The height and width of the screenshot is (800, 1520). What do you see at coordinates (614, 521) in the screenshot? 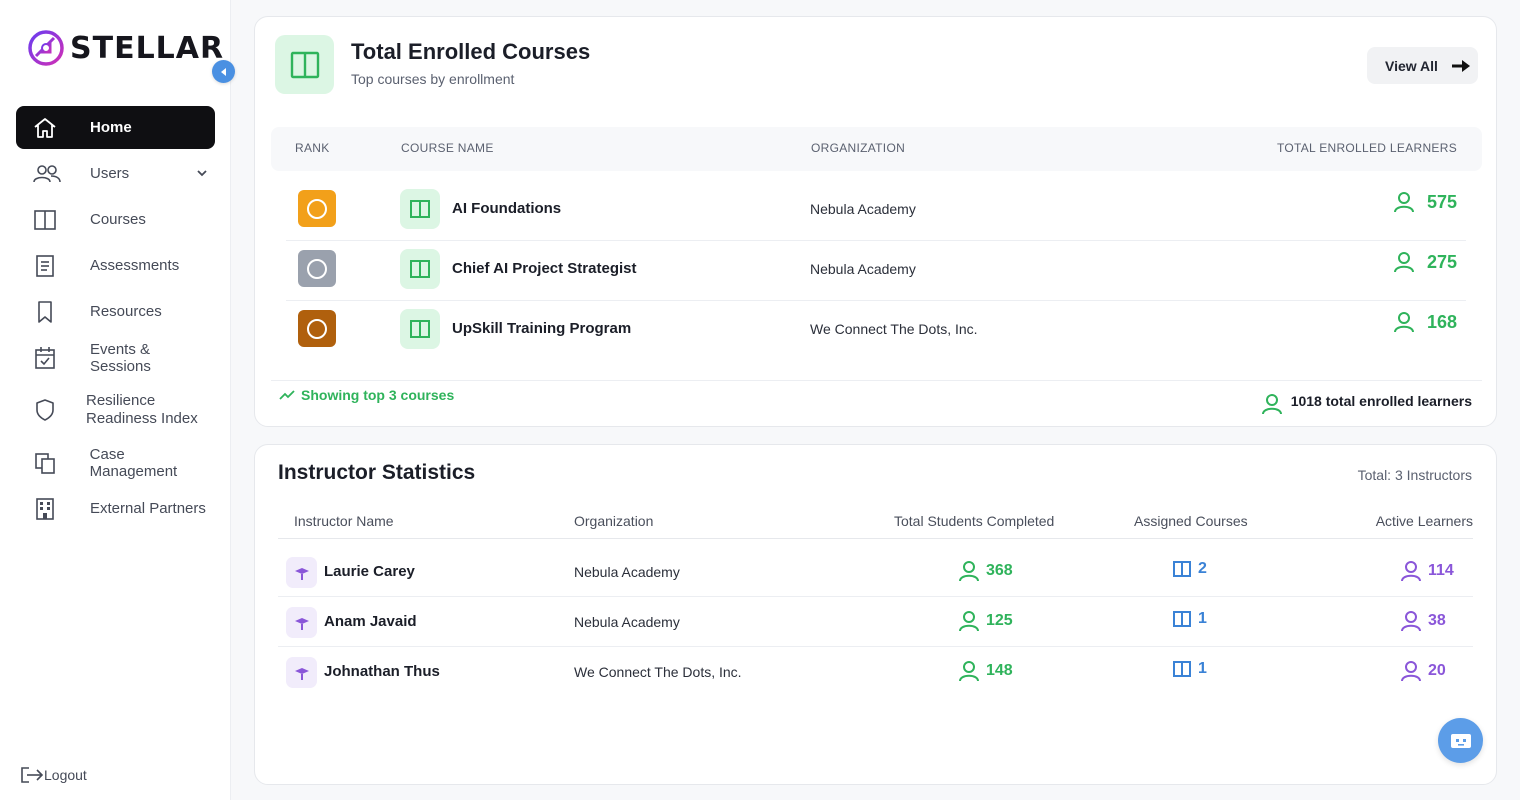
I see `column-header: Organization` at bounding box center [614, 521].